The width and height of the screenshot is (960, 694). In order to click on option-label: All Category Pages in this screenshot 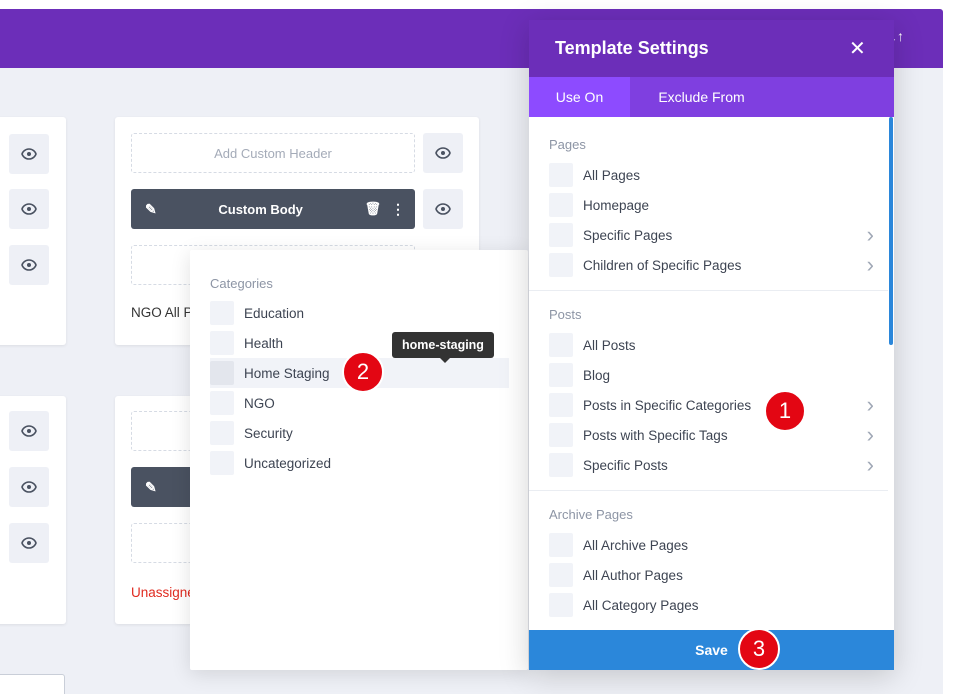, I will do `click(641, 605)`.